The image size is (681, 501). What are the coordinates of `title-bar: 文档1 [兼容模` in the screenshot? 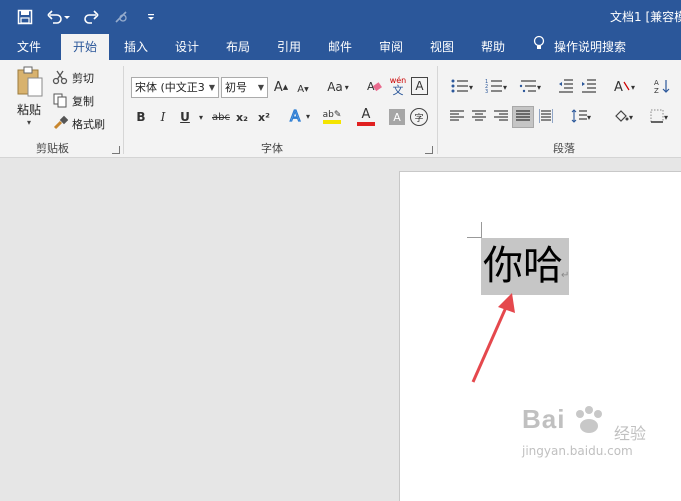 It's located at (340, 17).